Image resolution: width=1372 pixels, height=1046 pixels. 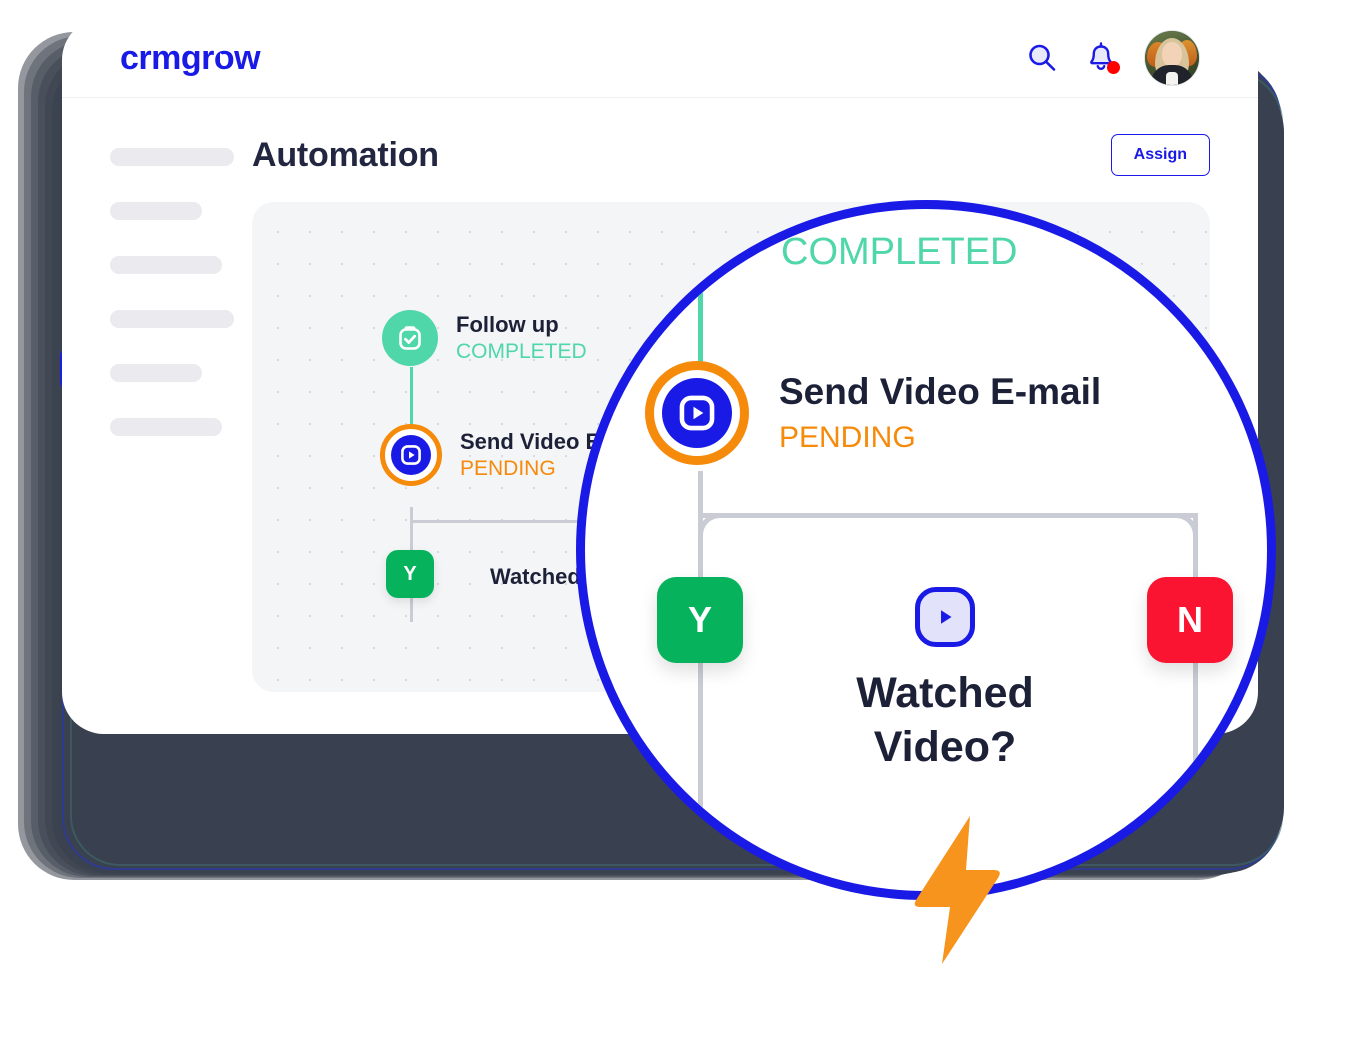 What do you see at coordinates (1113, 67) in the screenshot?
I see `notification-dot` at bounding box center [1113, 67].